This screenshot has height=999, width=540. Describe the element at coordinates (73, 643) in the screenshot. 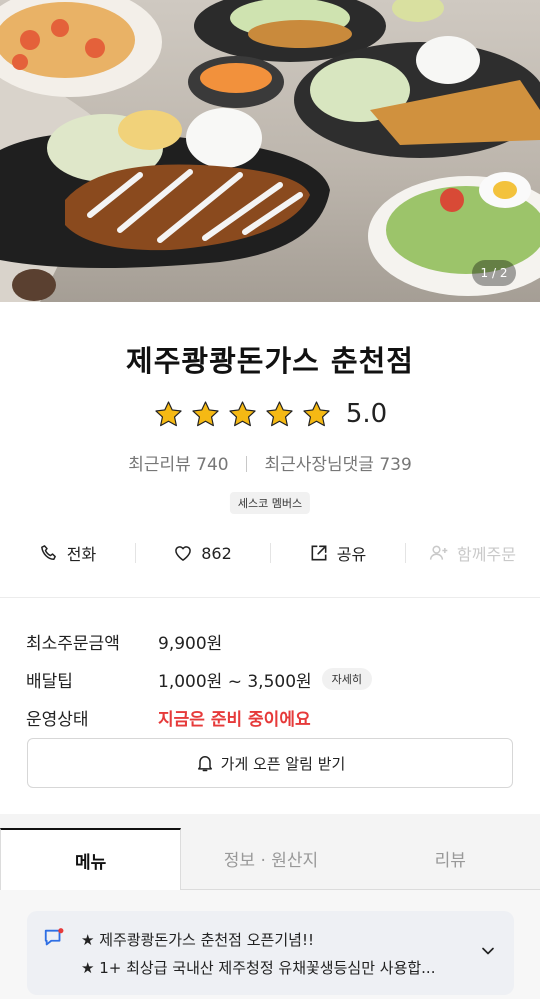

I see `min-order-label: 최소주문금액` at that location.